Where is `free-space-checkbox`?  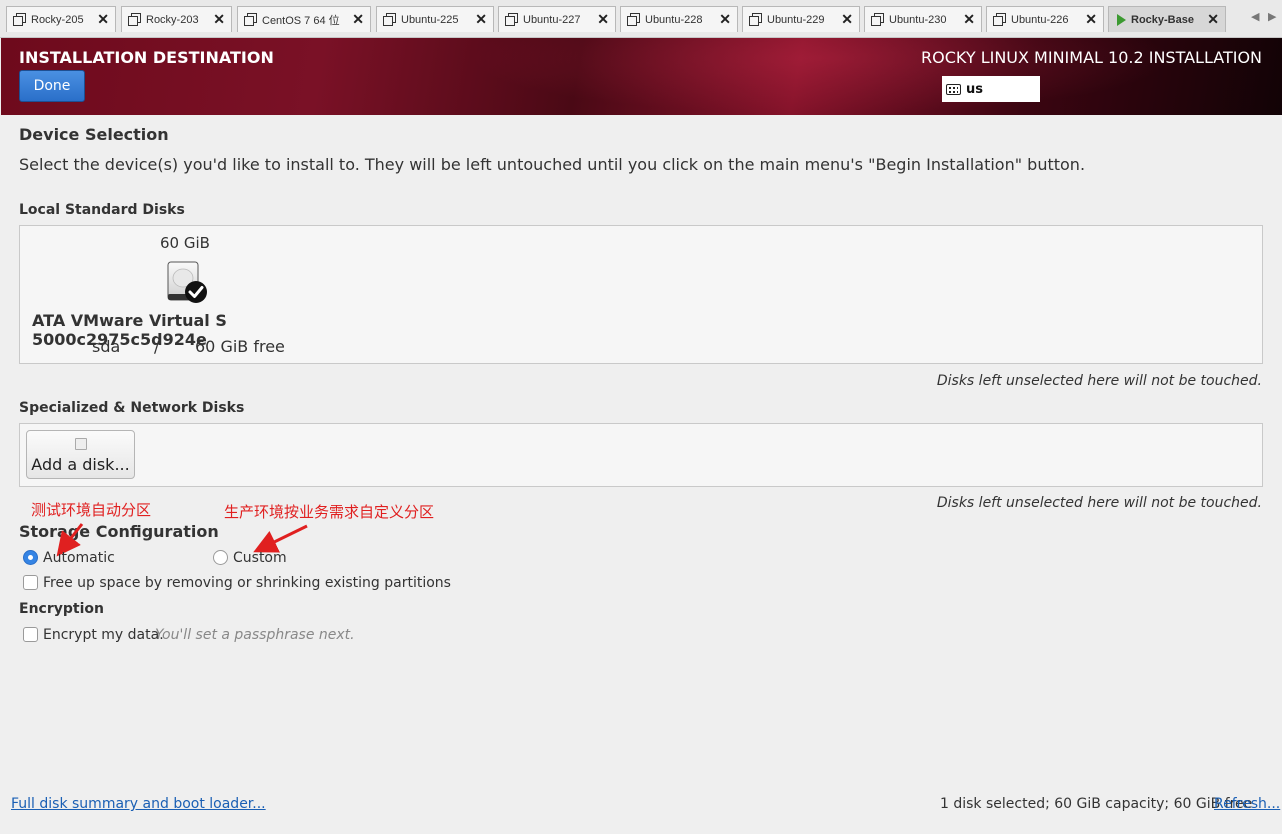
free-space-checkbox is located at coordinates (30, 582).